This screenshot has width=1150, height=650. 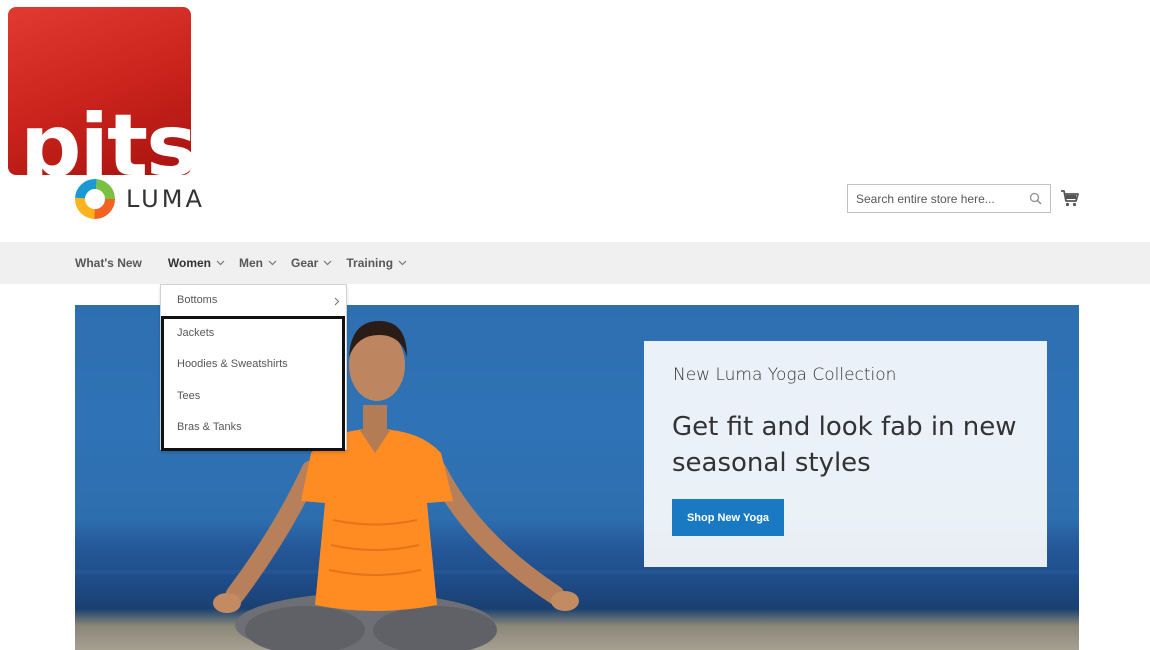 What do you see at coordinates (189, 263) in the screenshot?
I see `nav-item-label: Women` at bounding box center [189, 263].